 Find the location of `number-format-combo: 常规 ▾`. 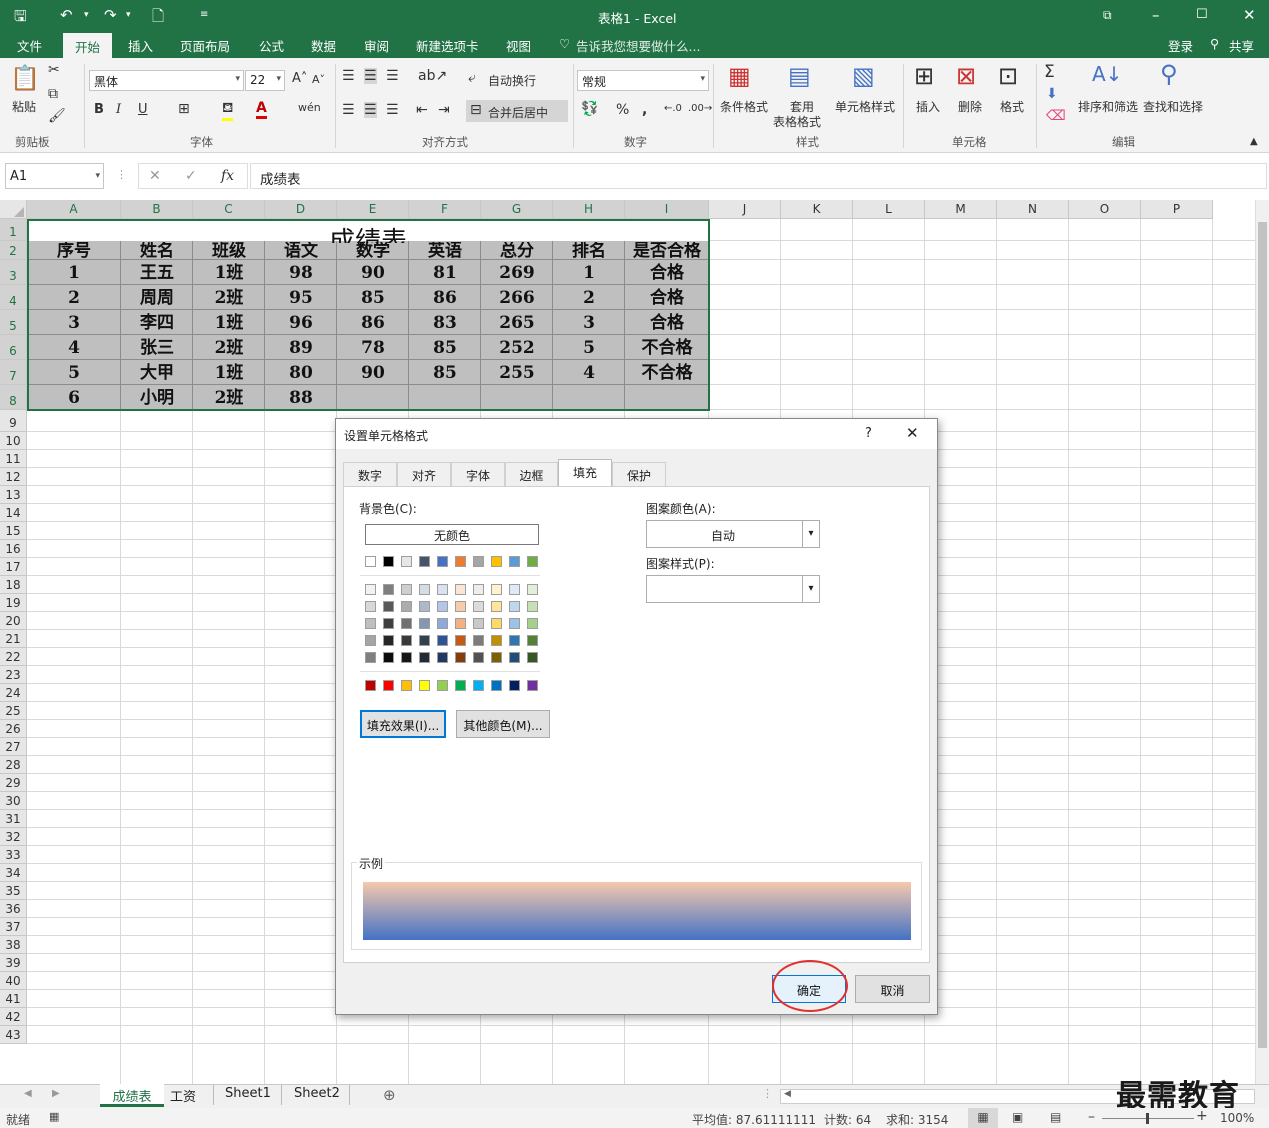

number-format-combo: 常规 ▾ is located at coordinates (643, 80).